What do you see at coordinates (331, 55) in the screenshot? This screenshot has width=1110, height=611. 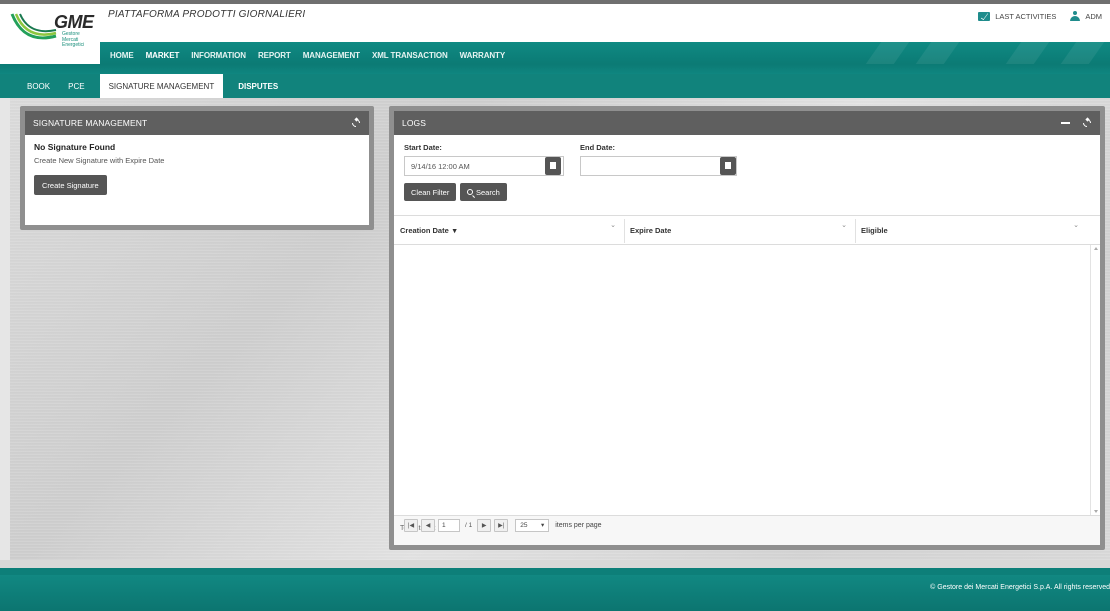 I see `nav-management: MANAGEMENT` at bounding box center [331, 55].